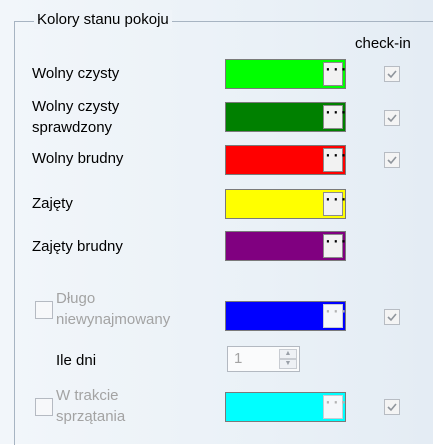 This screenshot has height=445, width=433. What do you see at coordinates (91, 416) in the screenshot?
I see `cleaning-label-line2: sprzątania` at bounding box center [91, 416].